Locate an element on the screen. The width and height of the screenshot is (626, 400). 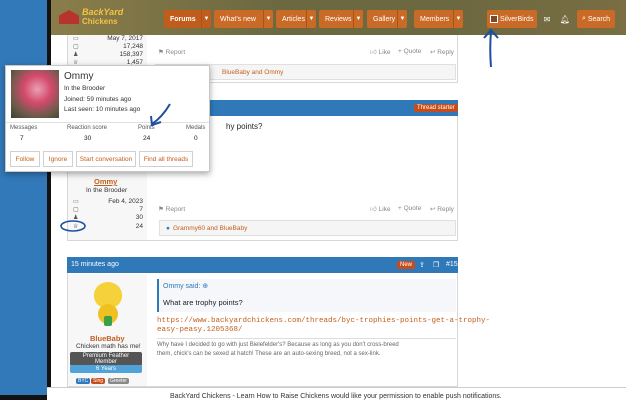
post-14-user-title: In the Brooder is located at coordinates (107, 190).